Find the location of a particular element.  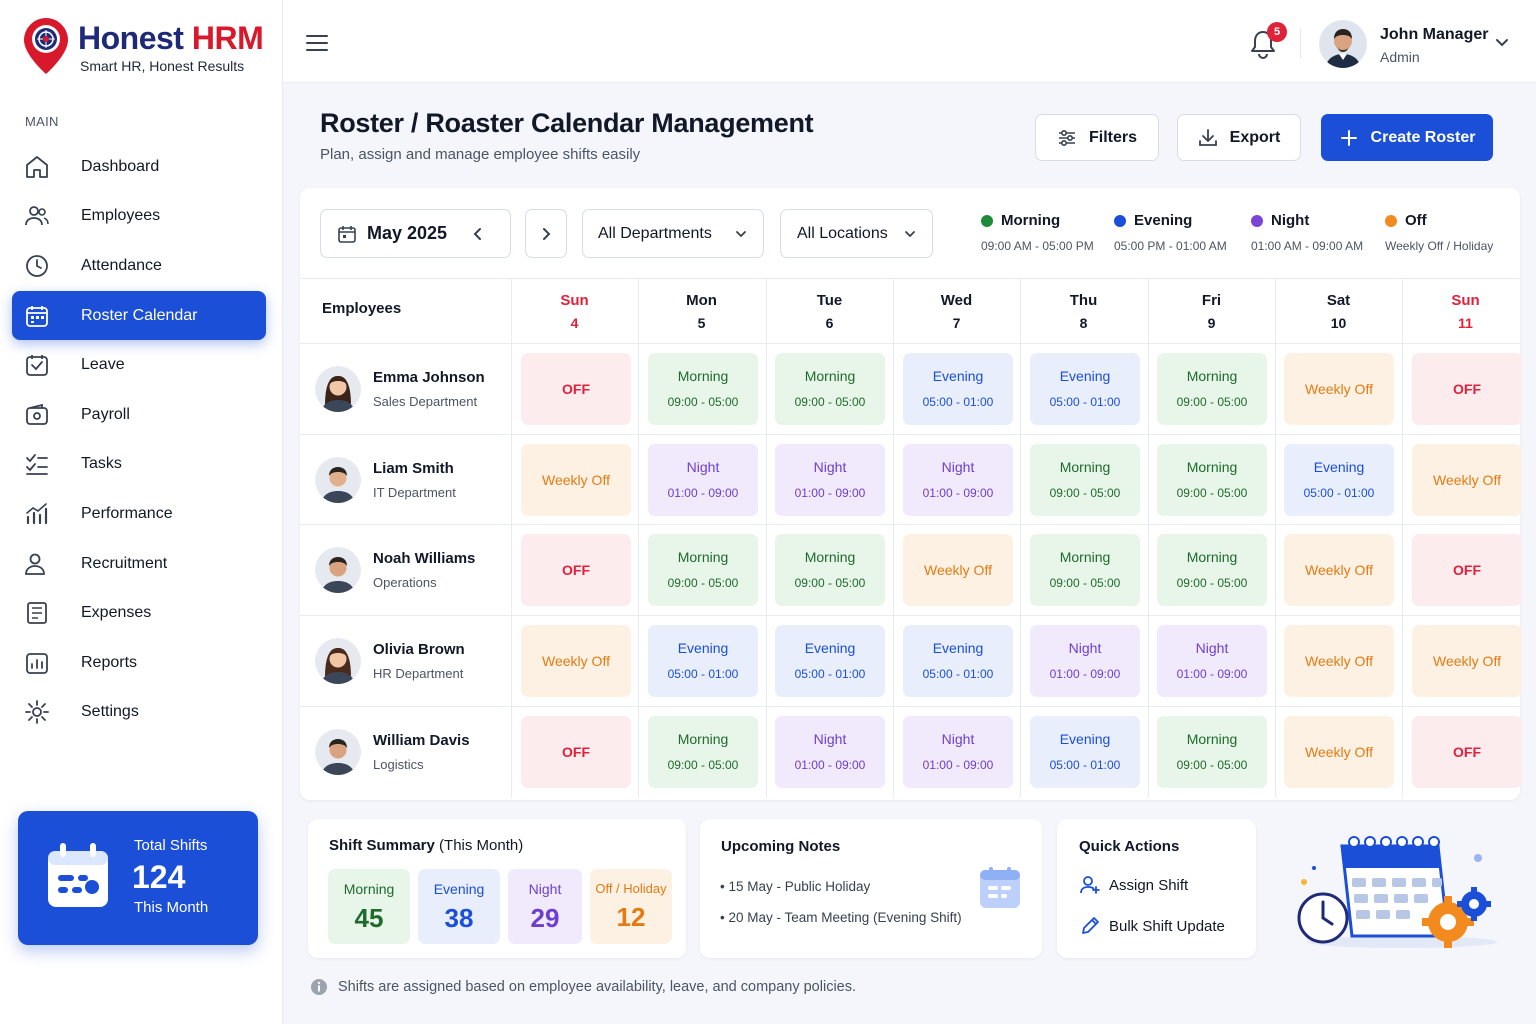

grid-line is located at coordinates (893, 538).